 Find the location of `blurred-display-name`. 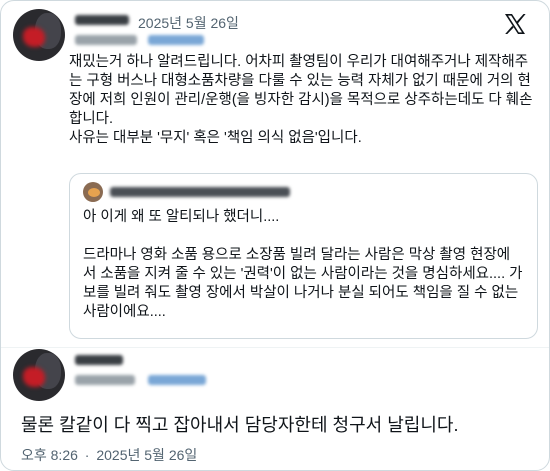

blurred-display-name is located at coordinates (102, 20).